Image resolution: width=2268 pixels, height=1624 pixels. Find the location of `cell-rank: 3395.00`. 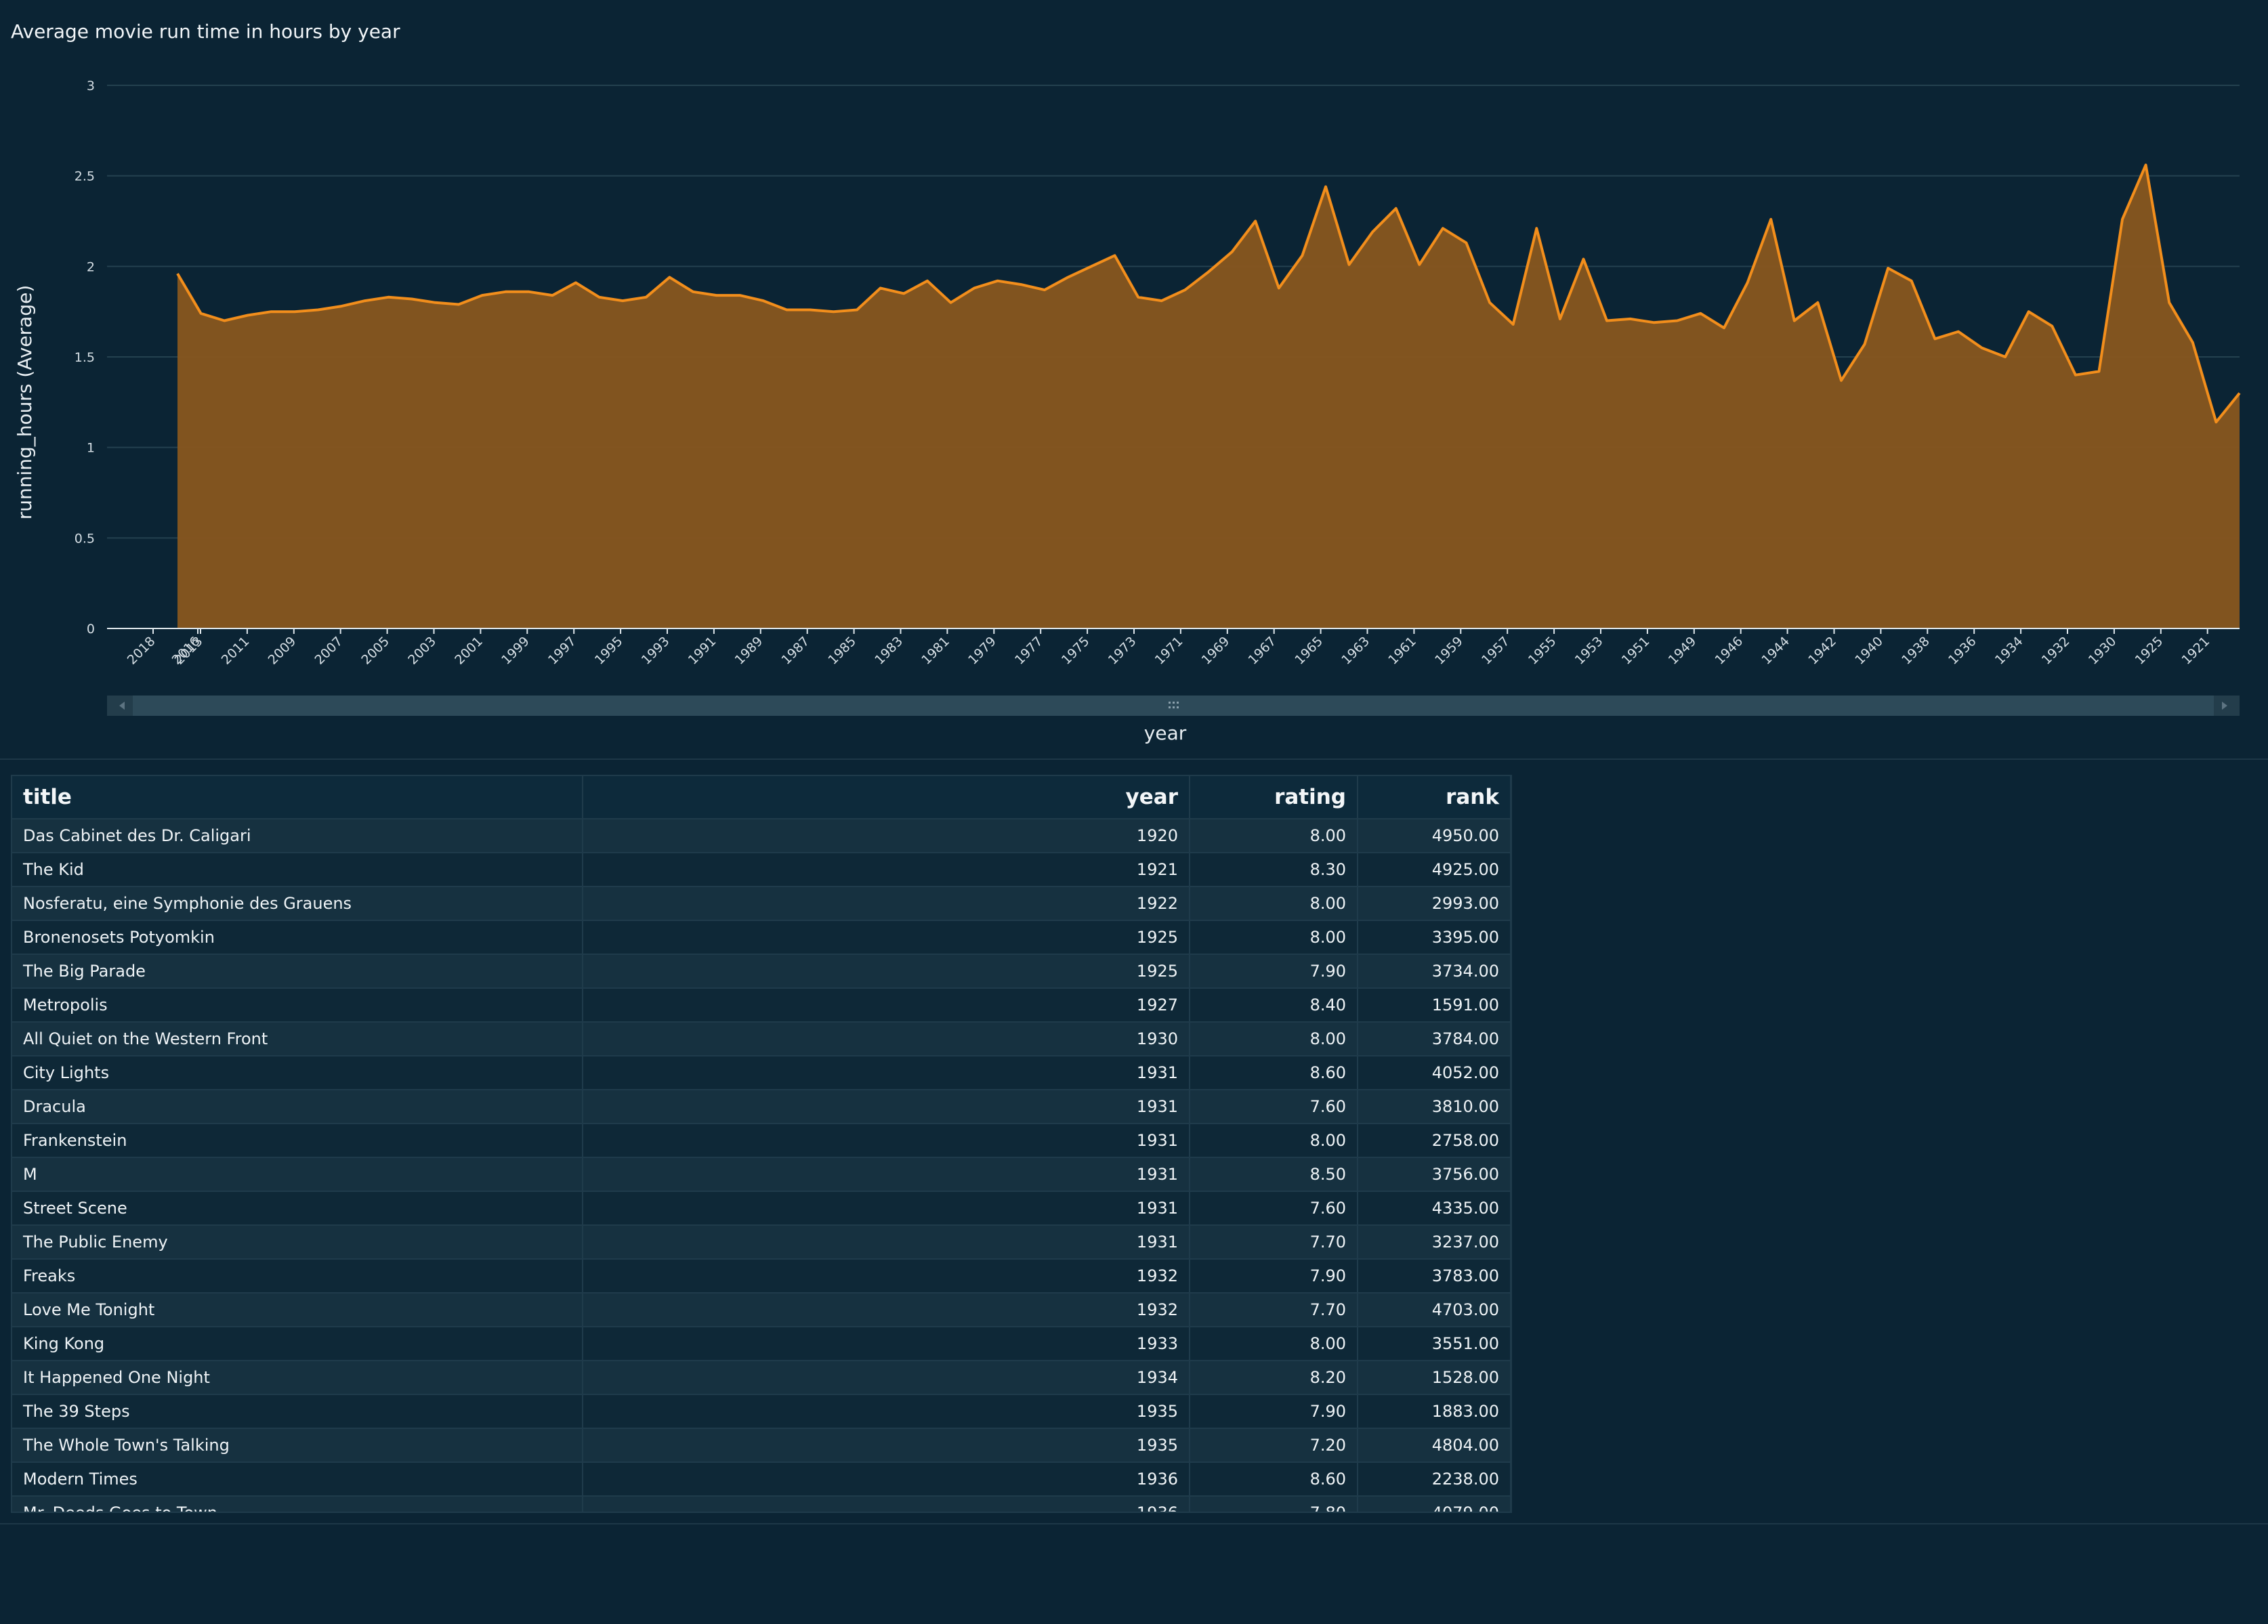

cell-rank: 3395.00 is located at coordinates (1434, 937).